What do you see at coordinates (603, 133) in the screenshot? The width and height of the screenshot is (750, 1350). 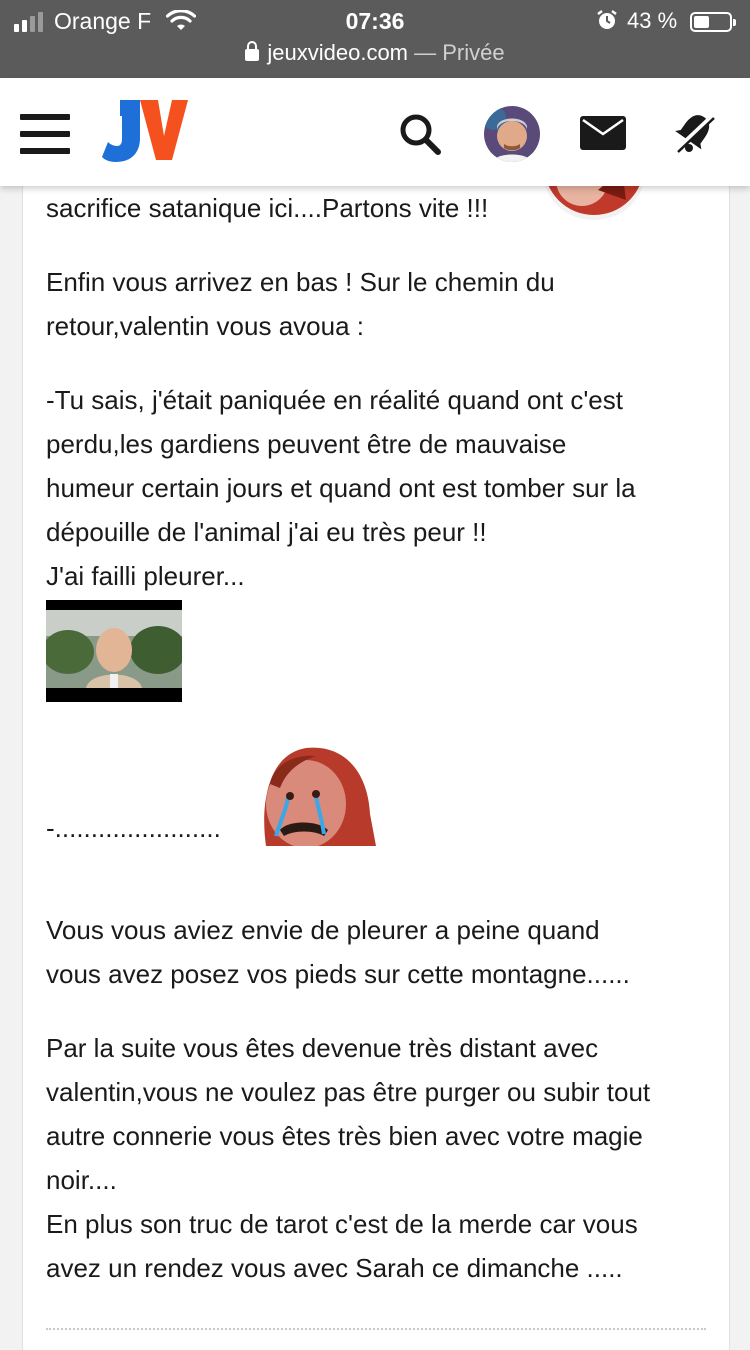 I see `mail-icon` at bounding box center [603, 133].